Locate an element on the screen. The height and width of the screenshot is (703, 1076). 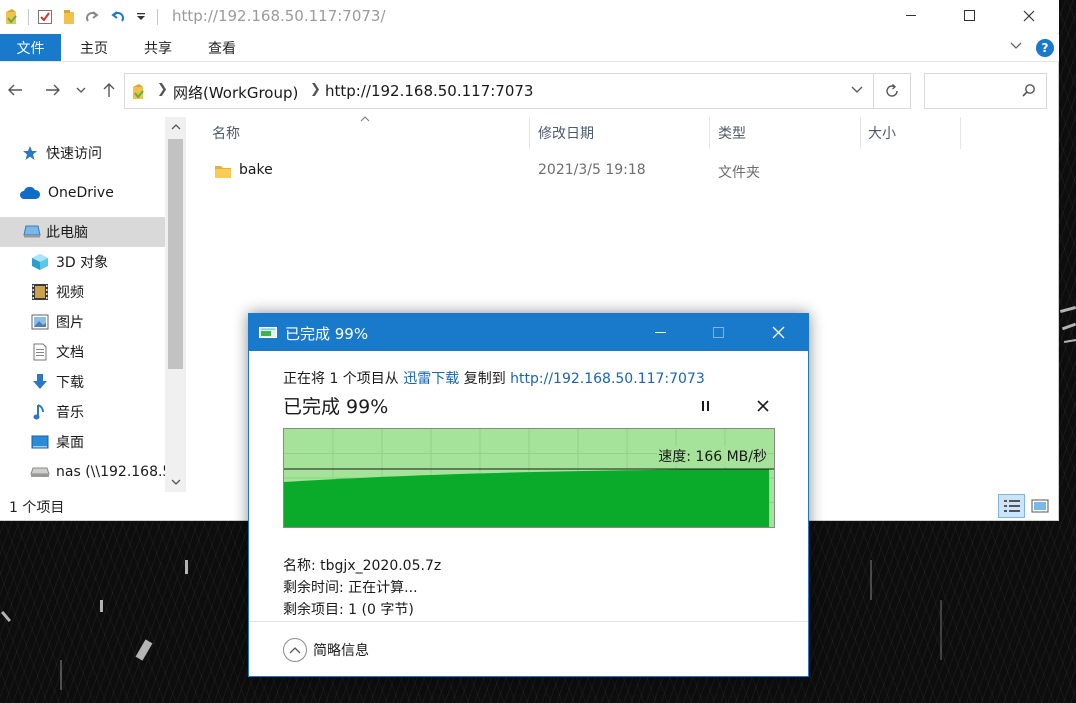
item-count: 1 个项目 is located at coordinates (37, 508).